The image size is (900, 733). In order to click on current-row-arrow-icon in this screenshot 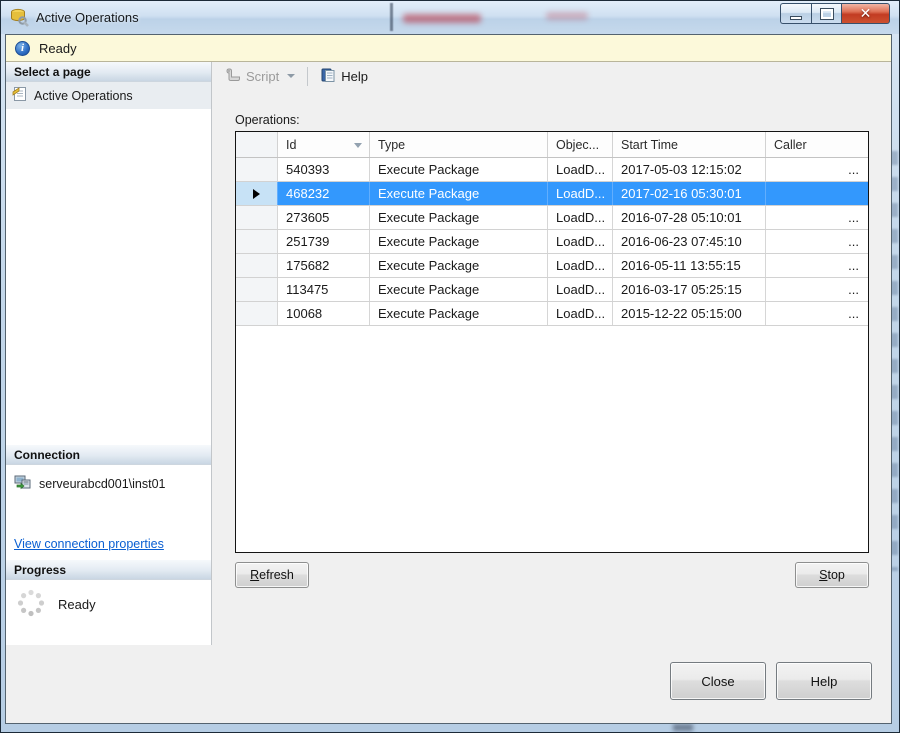, I will do `click(256, 193)`.